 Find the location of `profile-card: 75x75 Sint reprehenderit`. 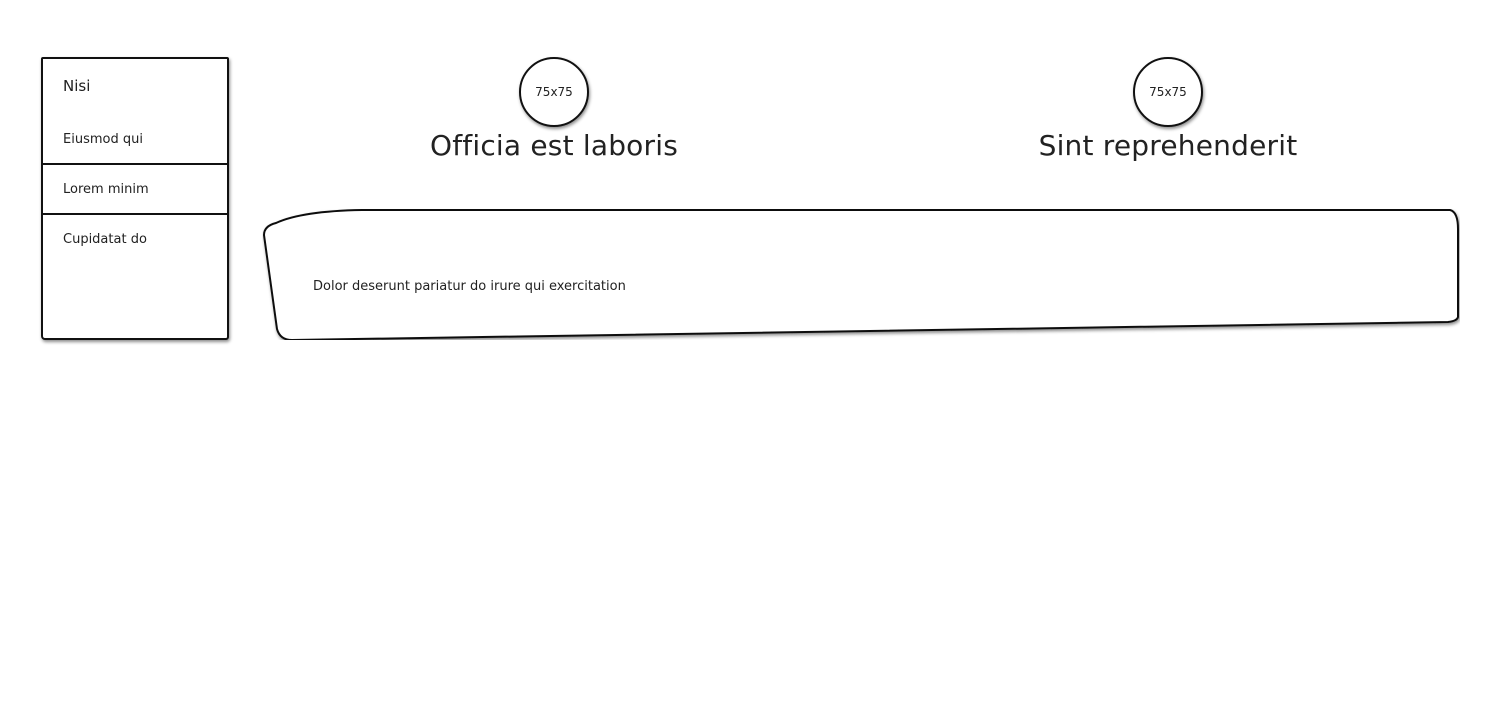

profile-card: 75x75 Sint reprehenderit is located at coordinates (1168, 109).